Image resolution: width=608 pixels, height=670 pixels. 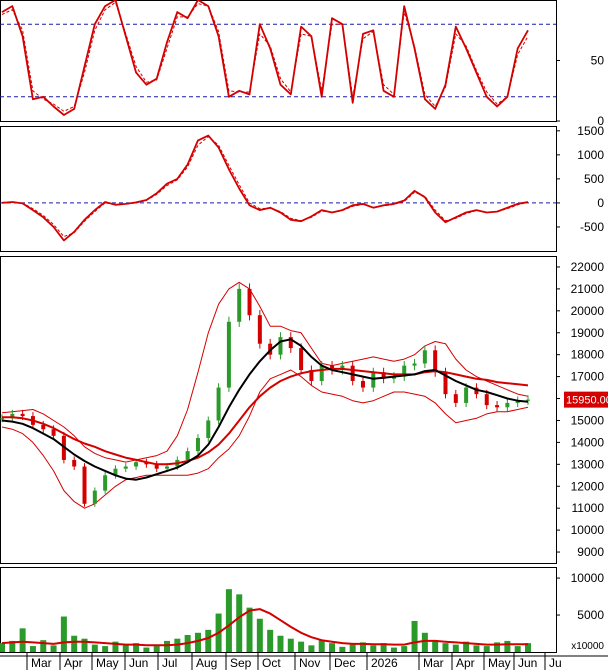 What do you see at coordinates (588, 578) in the screenshot?
I see `volume-y-tick-label: 10000` at bounding box center [588, 578].